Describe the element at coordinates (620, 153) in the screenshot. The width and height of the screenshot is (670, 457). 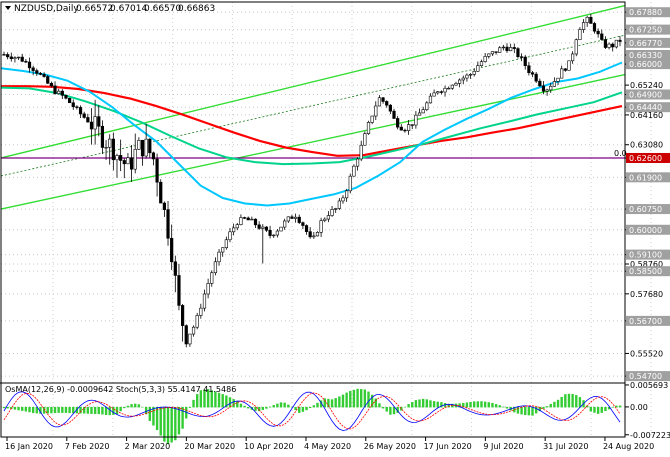
I see `zero-marker-label: 0.0` at that location.